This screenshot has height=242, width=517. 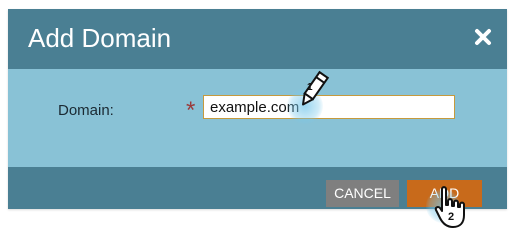 I want to click on close-icon, so click(x=483, y=37).